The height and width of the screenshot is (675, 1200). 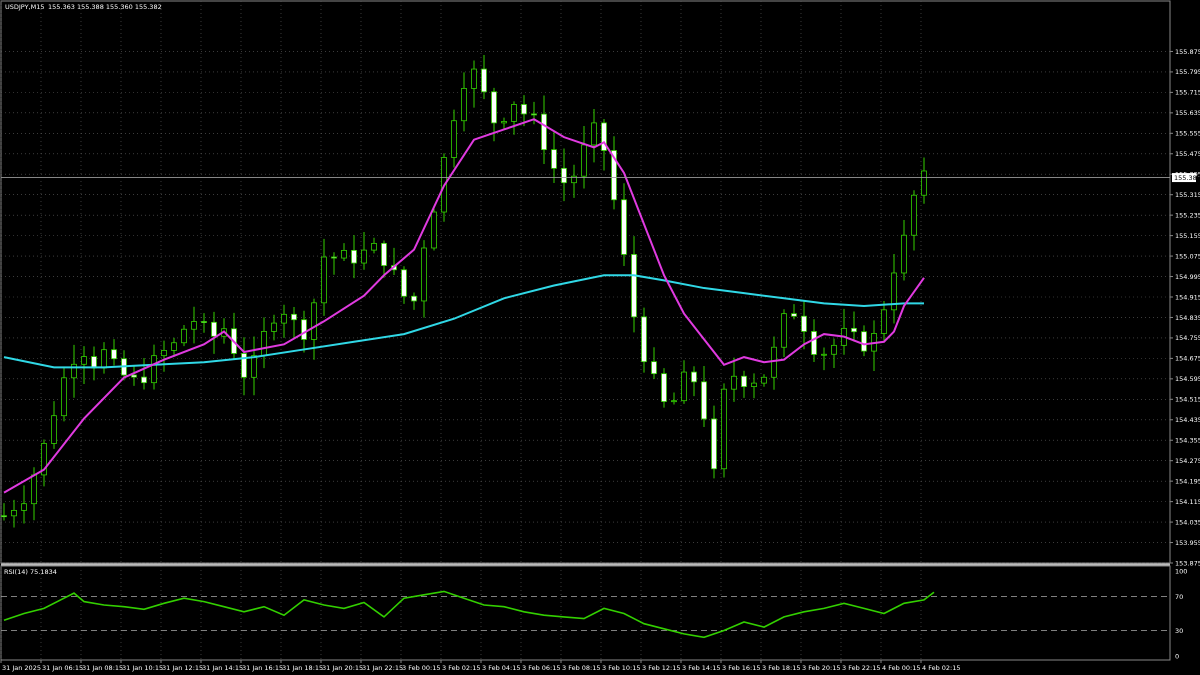 I want to click on time-tick-label: 3 Feb 18:15, so click(x=781, y=668).